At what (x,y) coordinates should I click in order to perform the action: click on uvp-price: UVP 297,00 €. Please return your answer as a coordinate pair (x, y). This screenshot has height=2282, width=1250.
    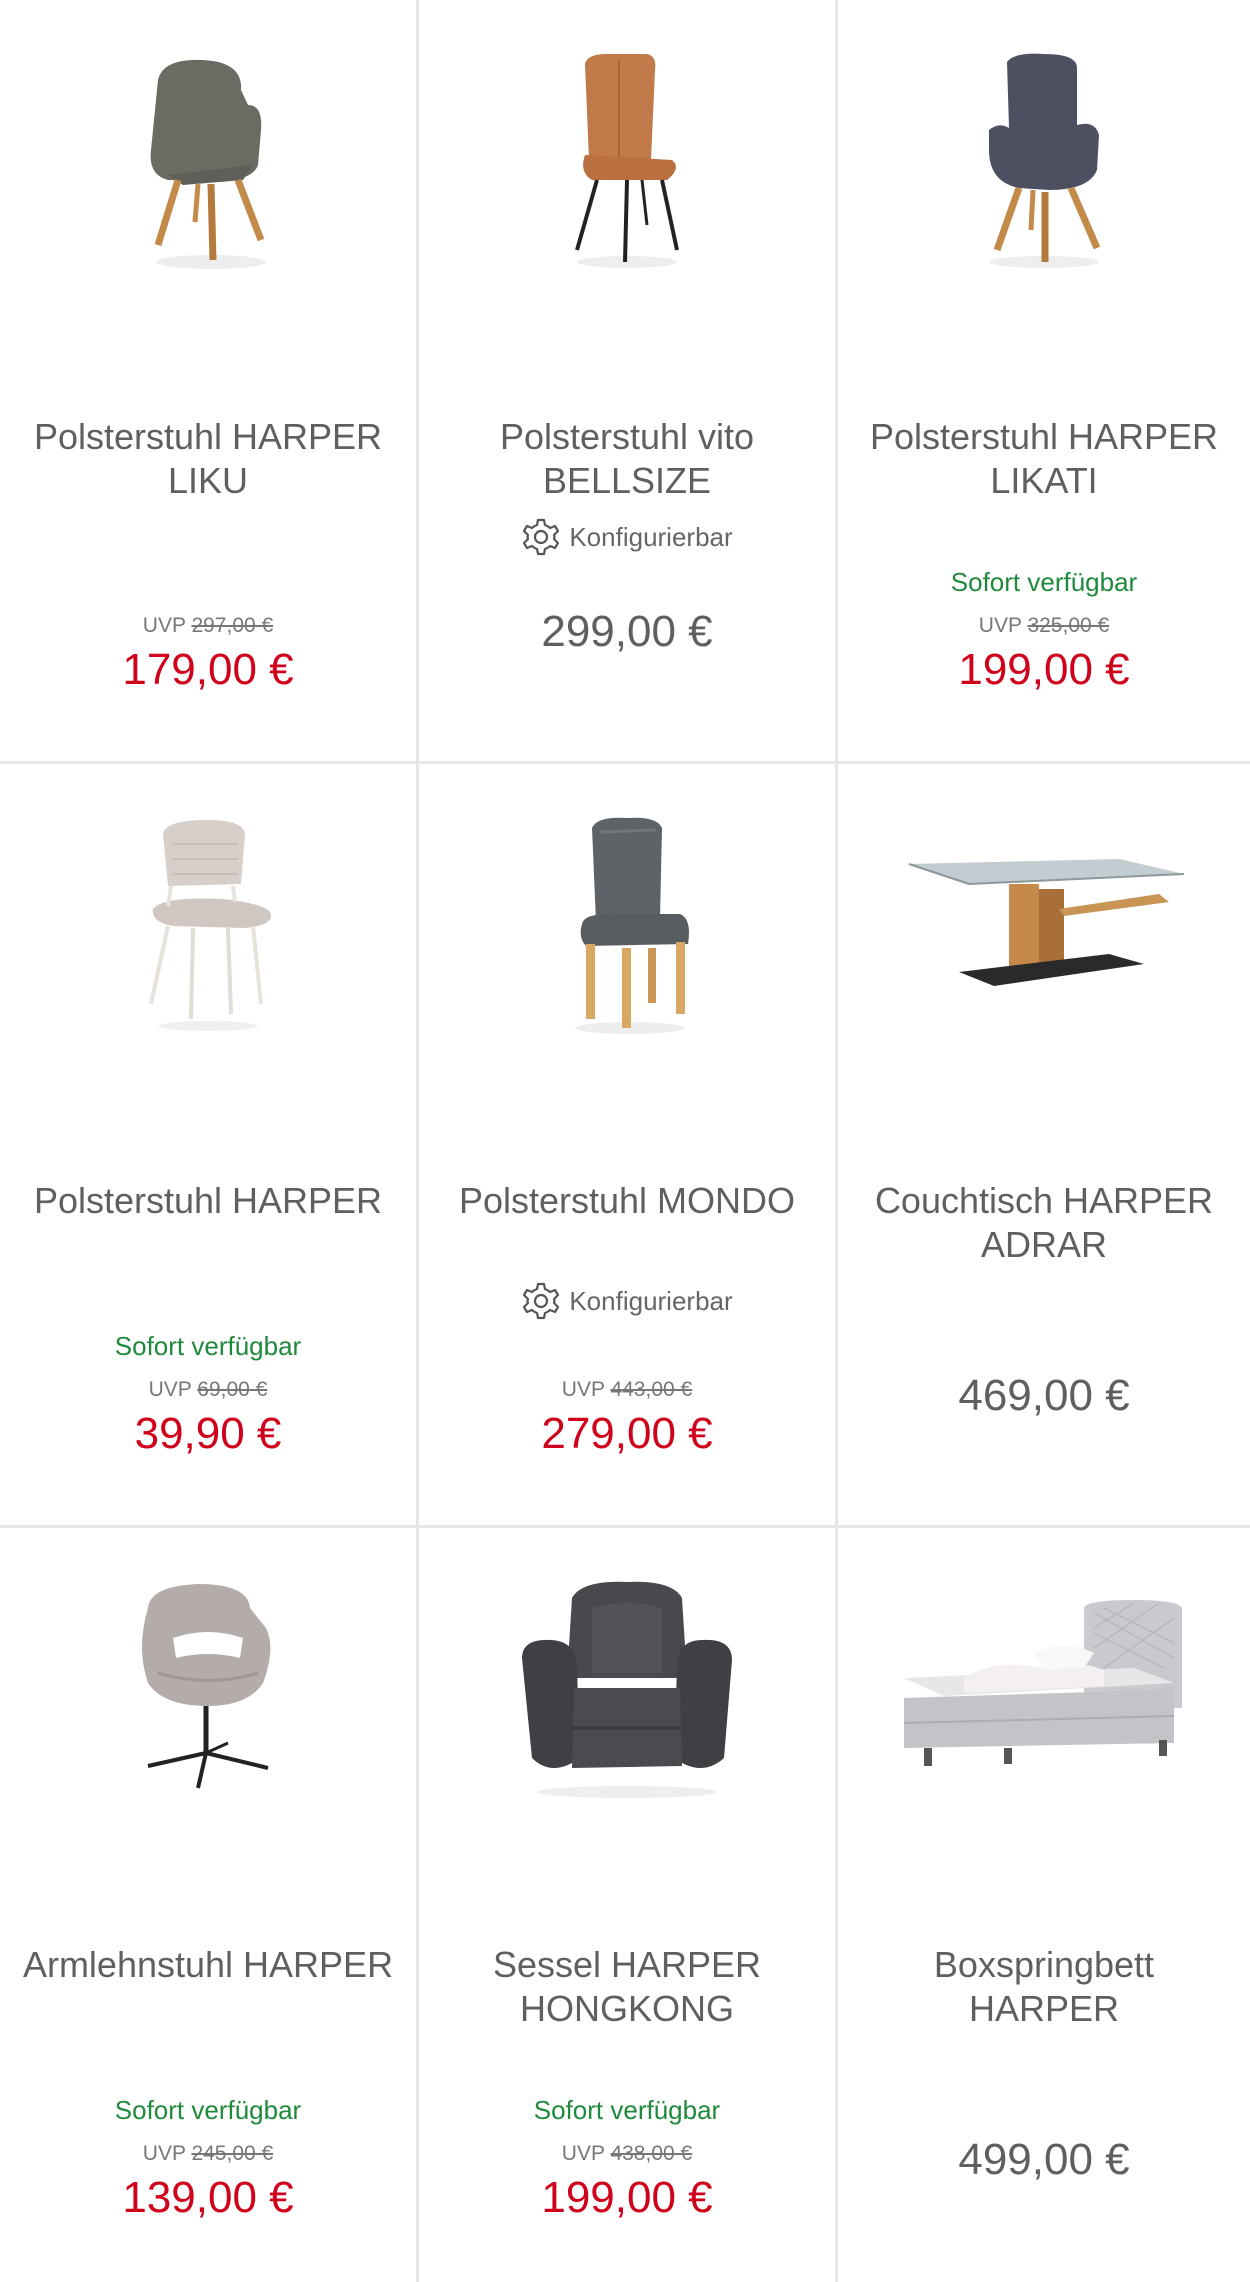
    Looking at the image, I should click on (208, 625).